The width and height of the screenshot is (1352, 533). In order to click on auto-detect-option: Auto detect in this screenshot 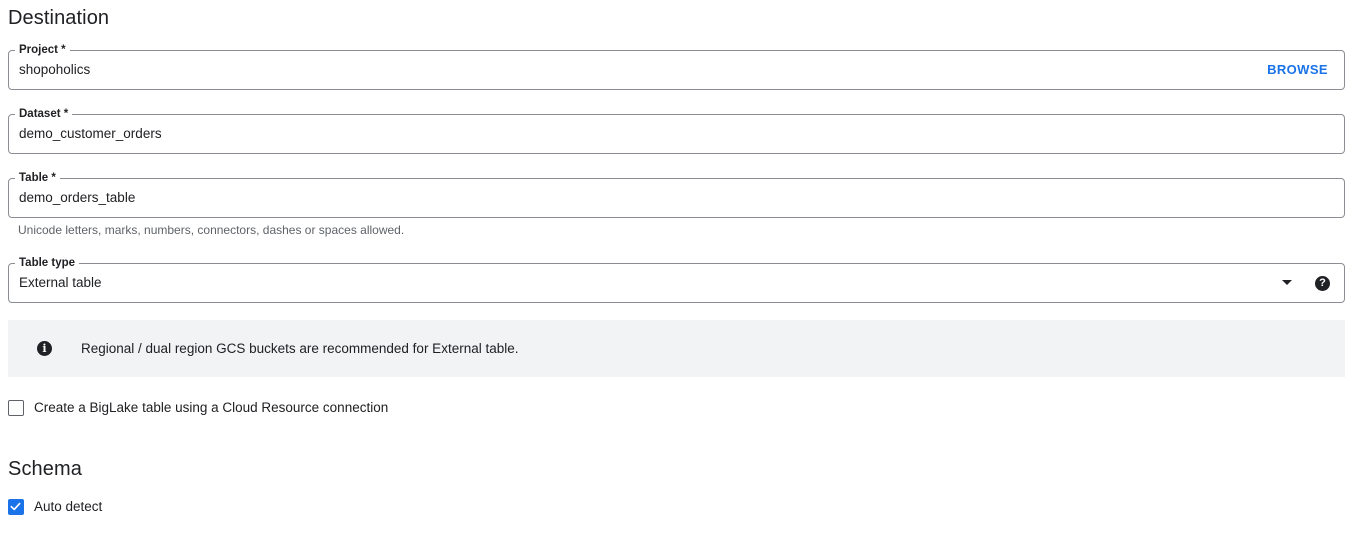, I will do `click(55, 507)`.